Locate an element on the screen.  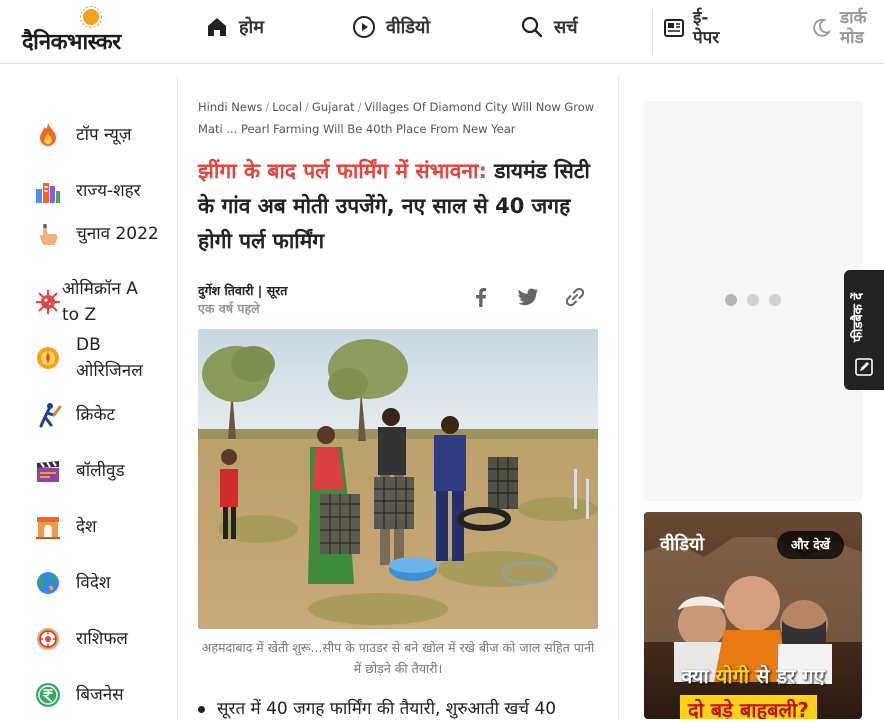
sidebar-item-world: विदेश is located at coordinates (72, 583).